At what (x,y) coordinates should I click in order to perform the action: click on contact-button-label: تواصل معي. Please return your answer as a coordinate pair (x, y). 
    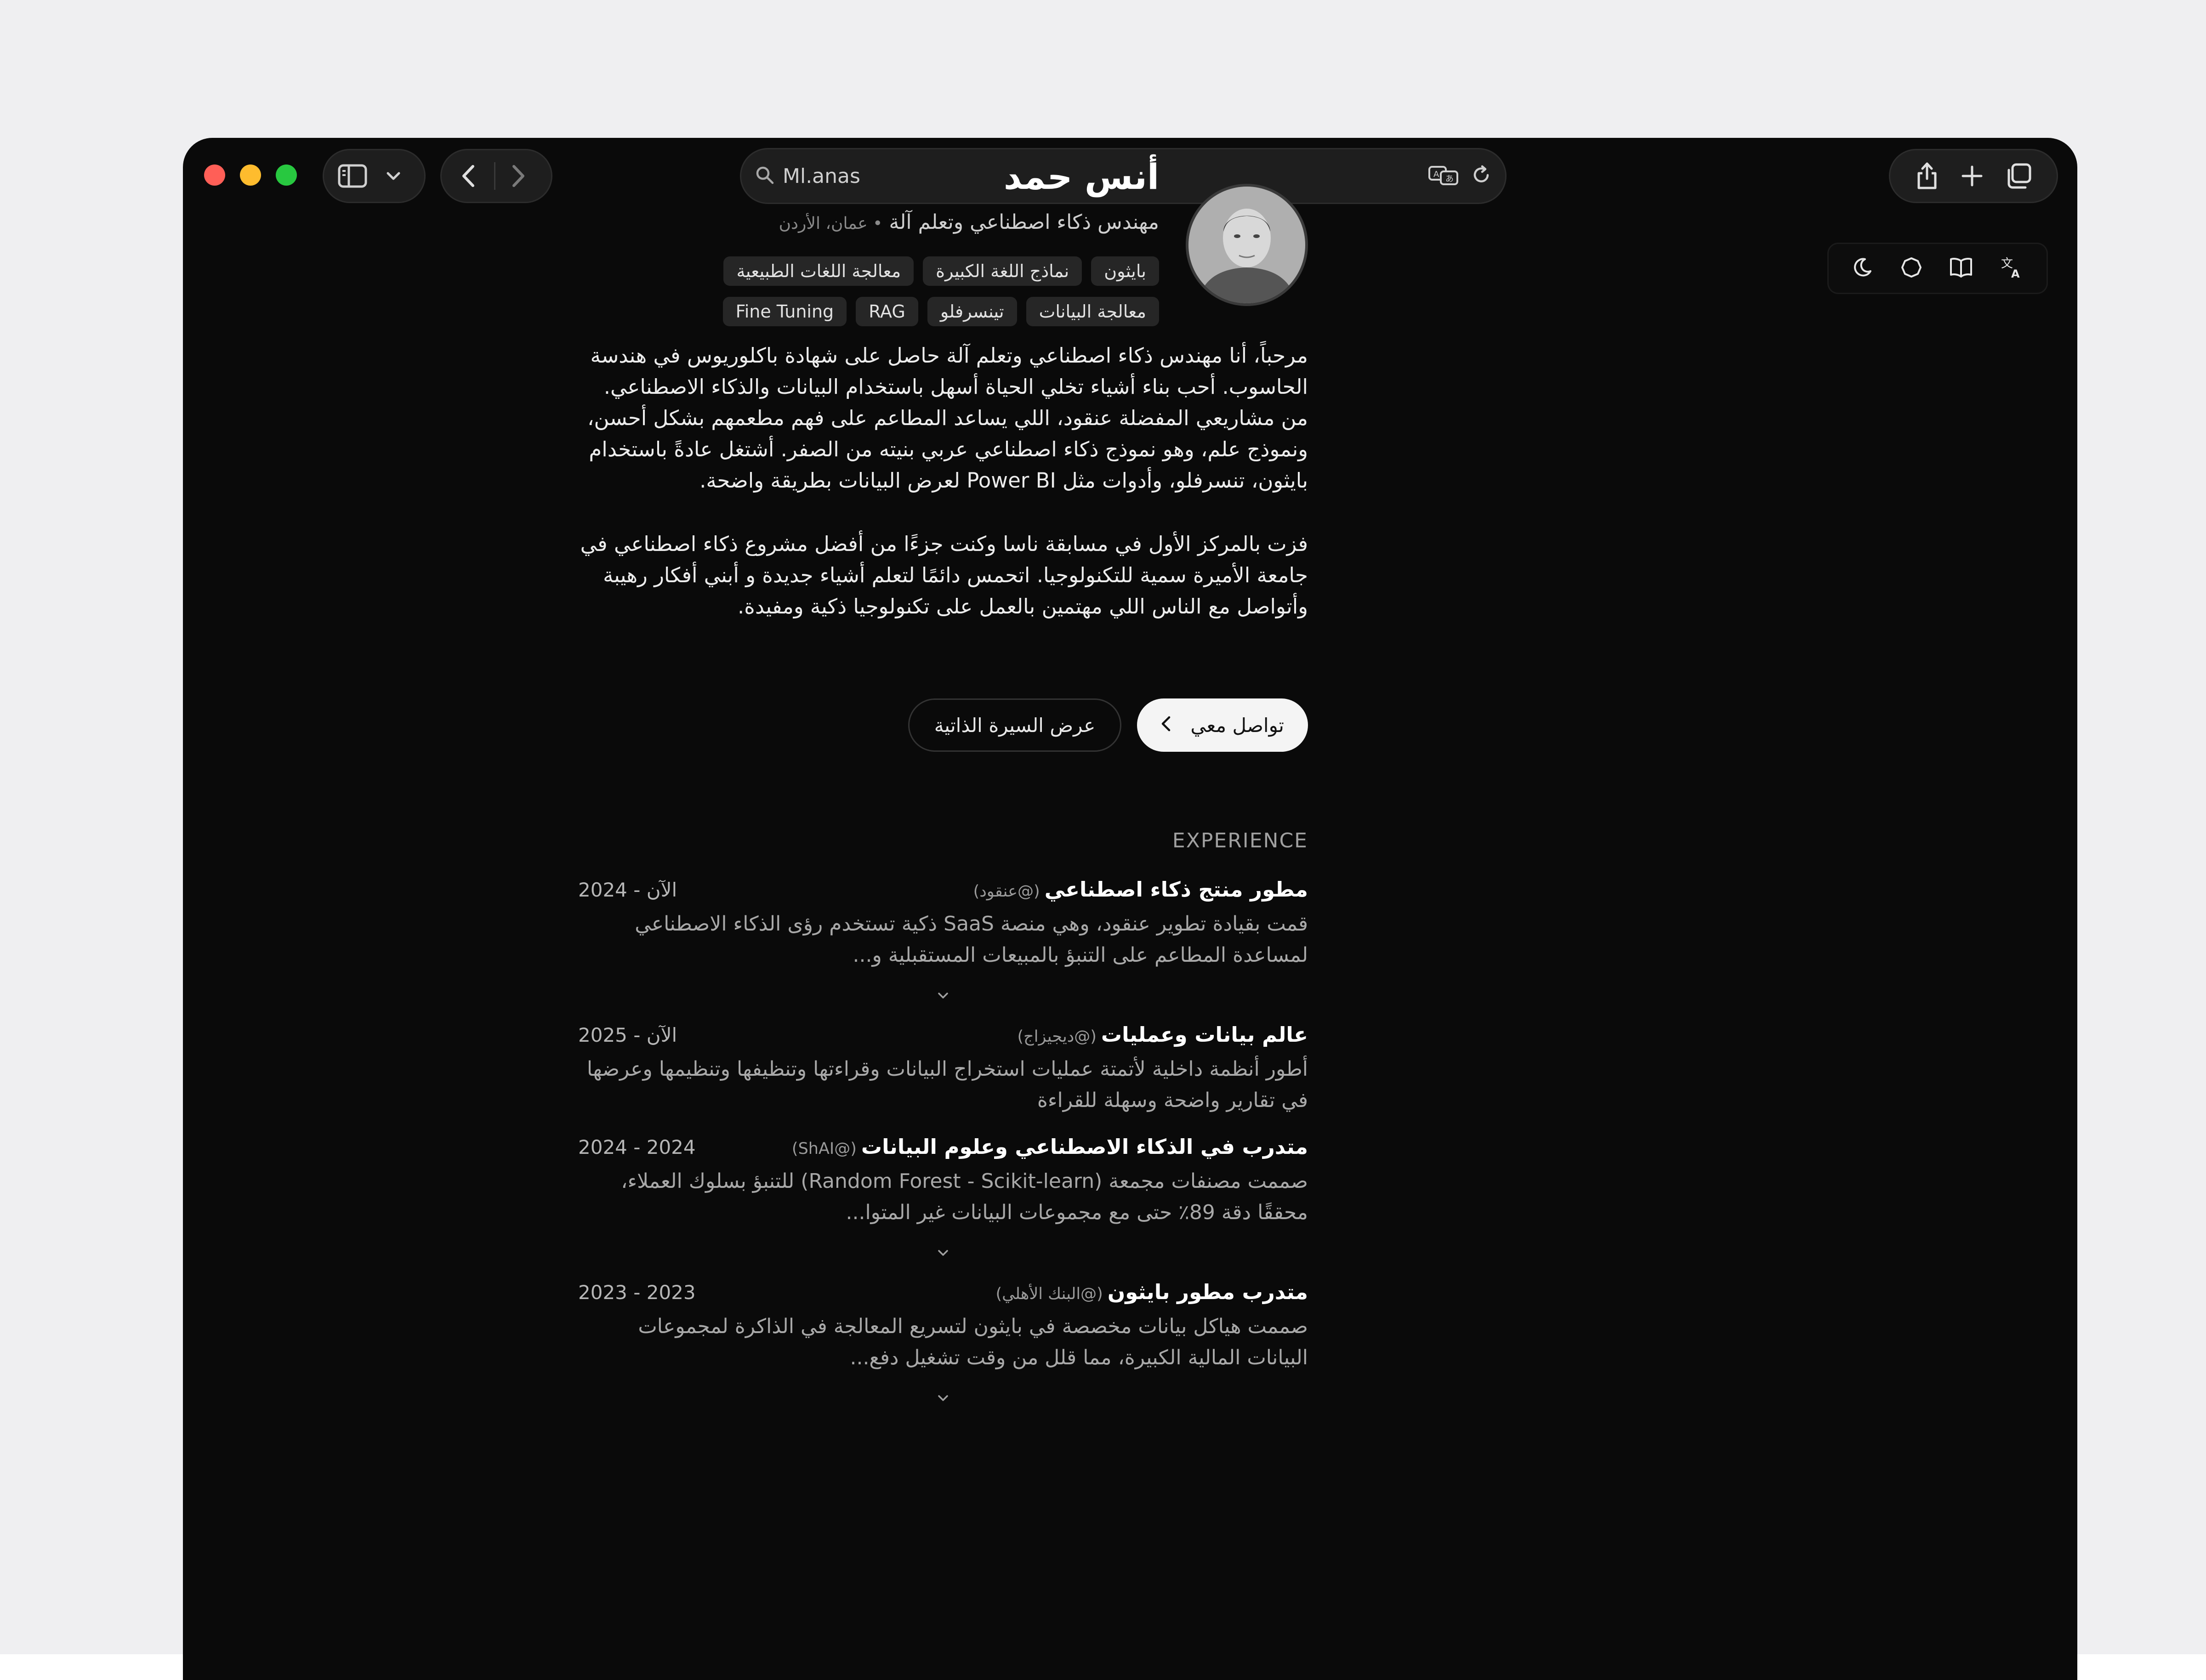
    Looking at the image, I should click on (1237, 725).